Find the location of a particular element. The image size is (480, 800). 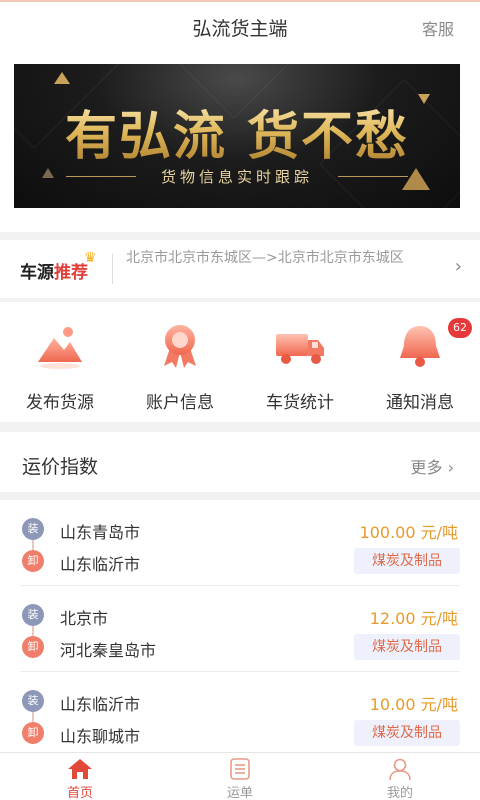

mountain-icon is located at coordinates (60, 348).